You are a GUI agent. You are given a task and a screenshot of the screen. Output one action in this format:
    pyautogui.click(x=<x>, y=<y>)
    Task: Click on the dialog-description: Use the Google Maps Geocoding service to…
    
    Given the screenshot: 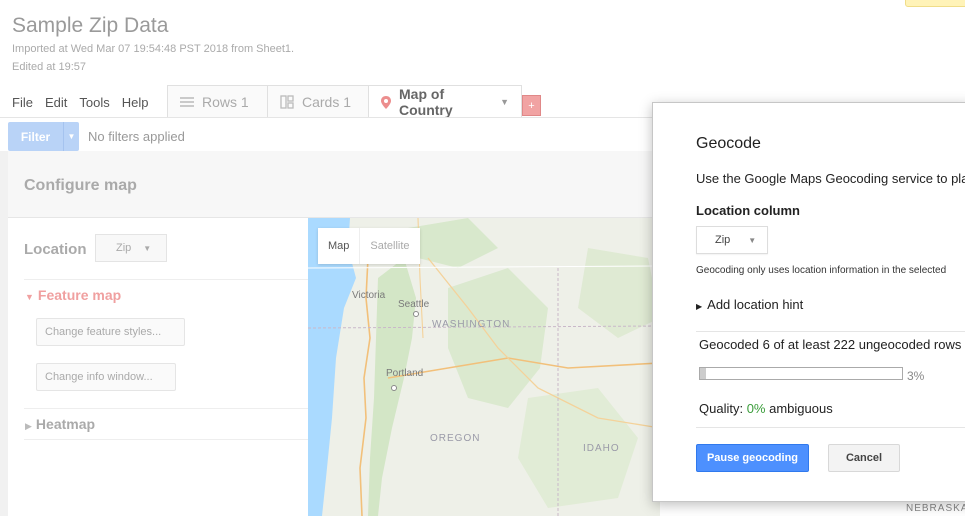 What is the action you would take?
    pyautogui.click(x=830, y=178)
    